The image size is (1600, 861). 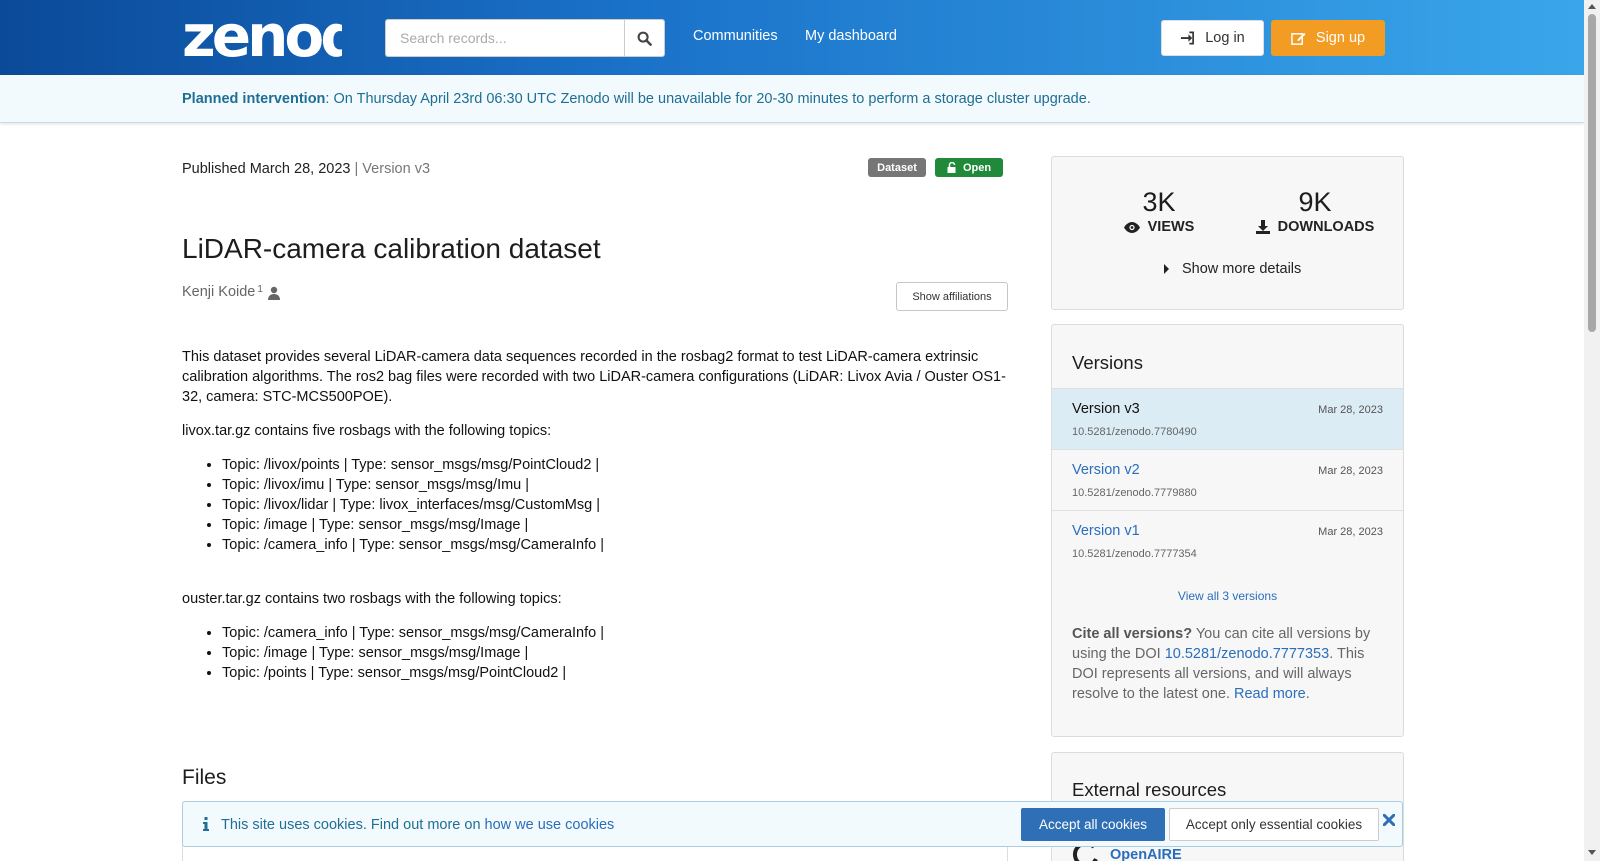 What do you see at coordinates (851, 36) in the screenshot?
I see `nav-my-dashboard: My dashboard` at bounding box center [851, 36].